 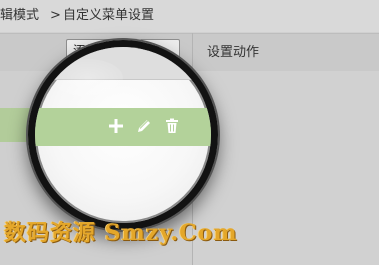 I want to click on site-watermark: 数码资源 Smzy.Com, so click(x=121, y=233).